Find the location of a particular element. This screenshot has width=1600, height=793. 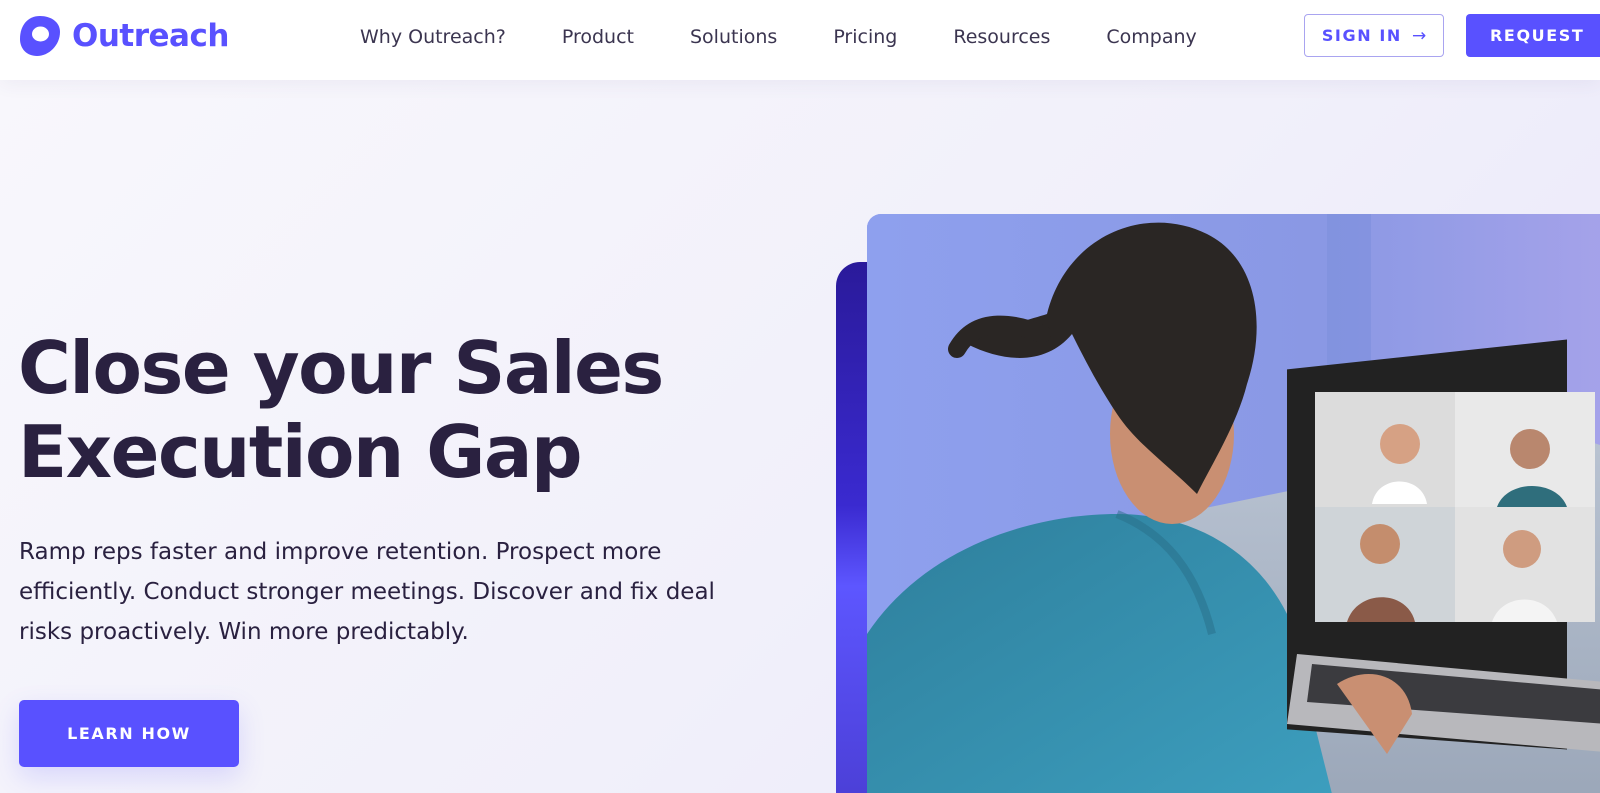

nav-item-product: Product is located at coordinates (598, 37).